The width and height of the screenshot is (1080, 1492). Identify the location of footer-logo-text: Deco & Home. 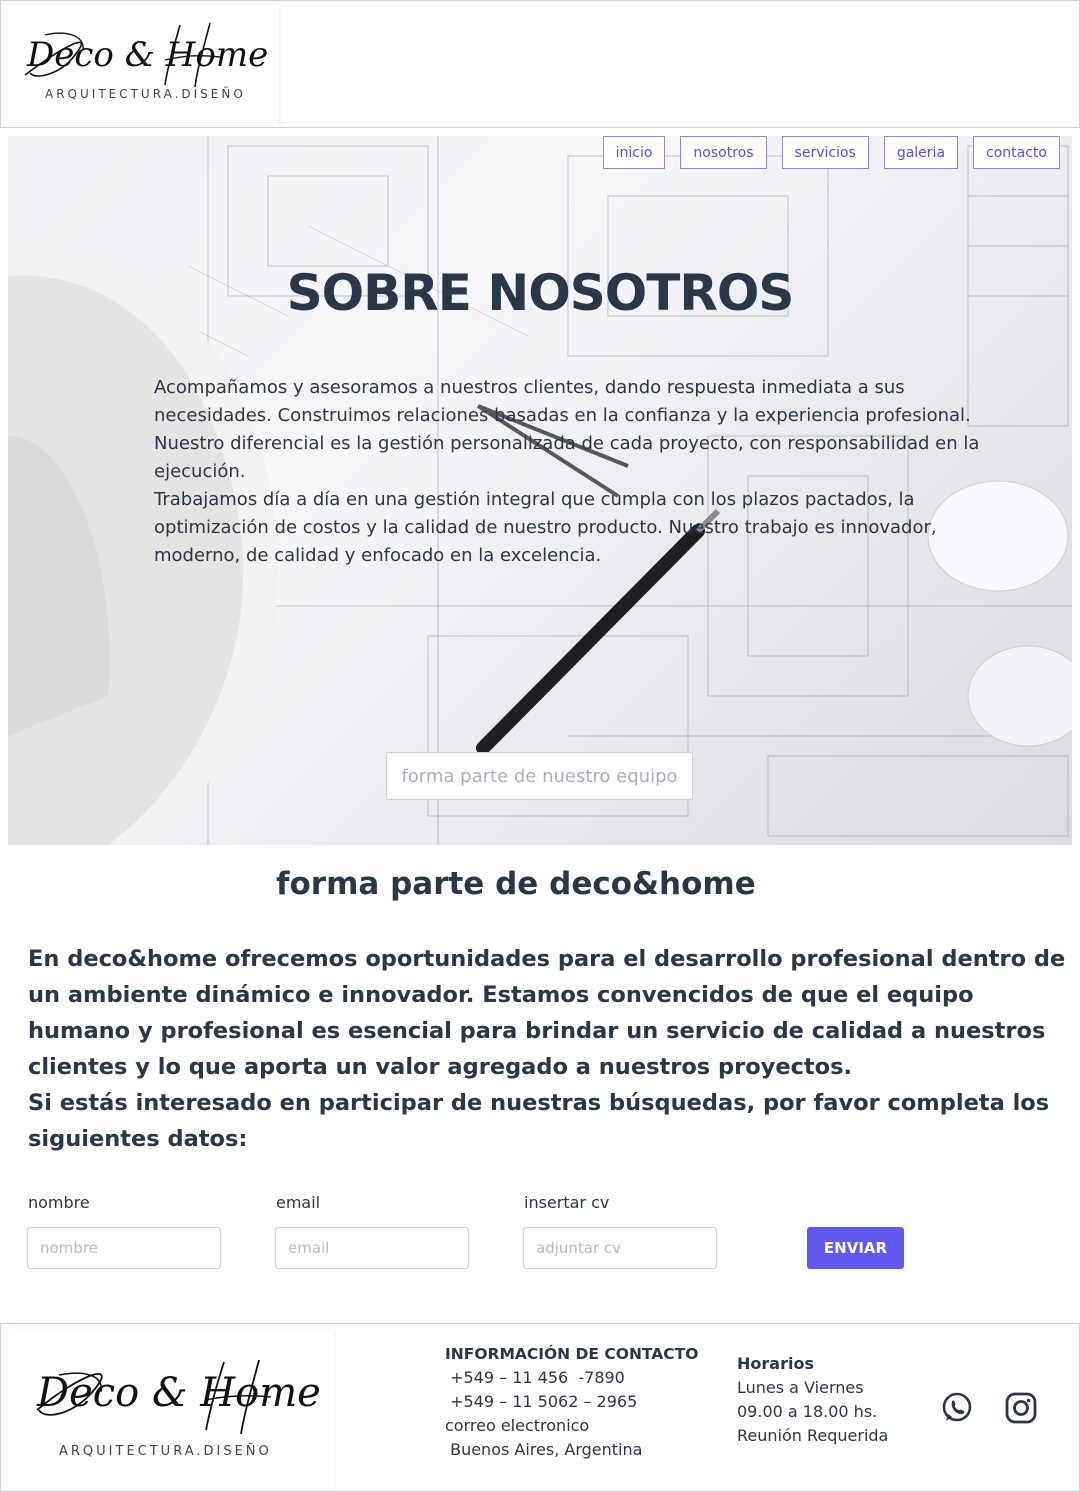
(179, 1393).